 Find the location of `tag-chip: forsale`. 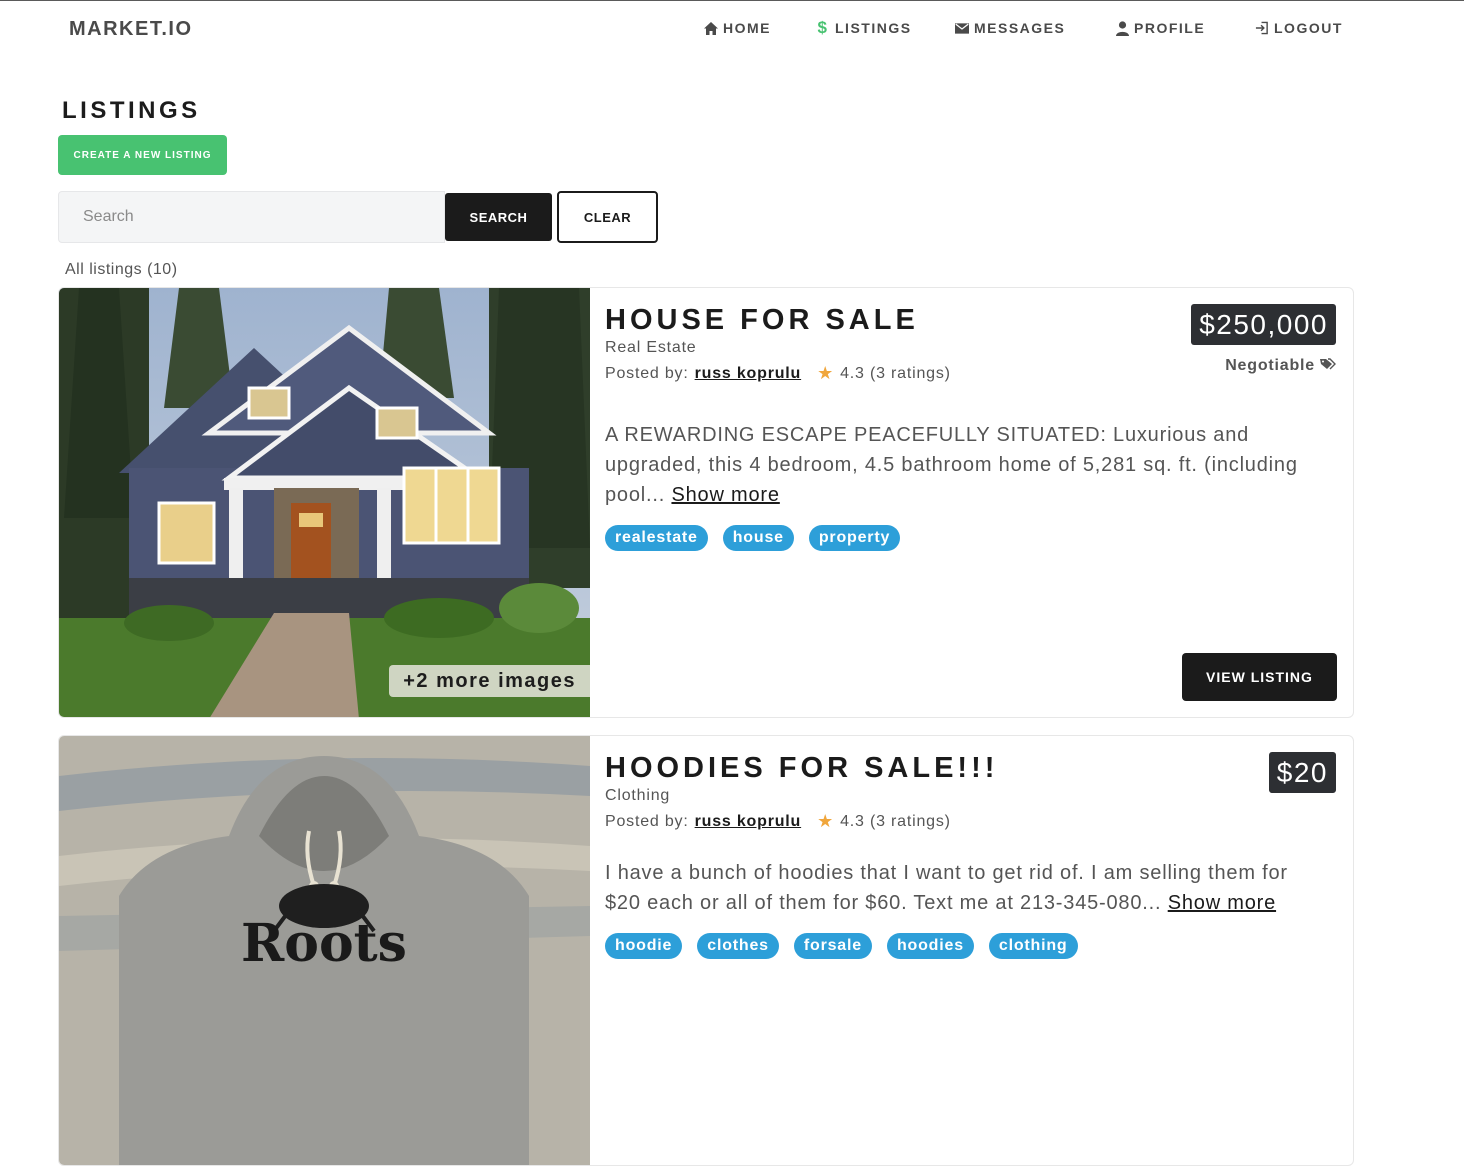

tag-chip: forsale is located at coordinates (832, 946).